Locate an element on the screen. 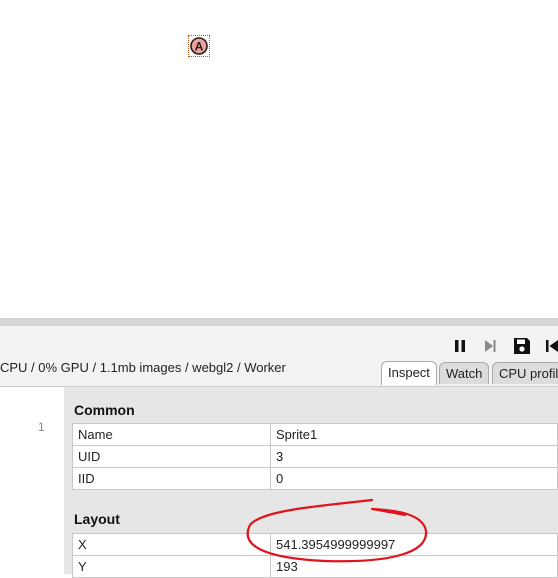 This screenshot has width=558, height=578. property-value-x: 541.3954999999997 is located at coordinates (414, 544).